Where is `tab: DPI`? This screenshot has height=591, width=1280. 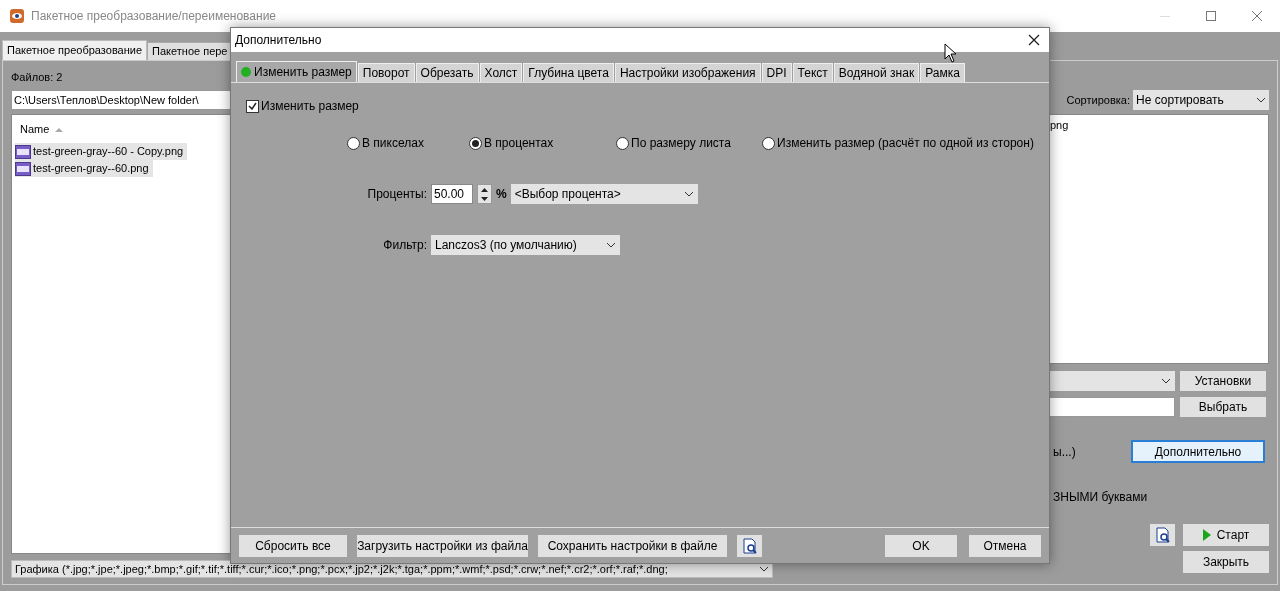
tab: DPI is located at coordinates (776, 72).